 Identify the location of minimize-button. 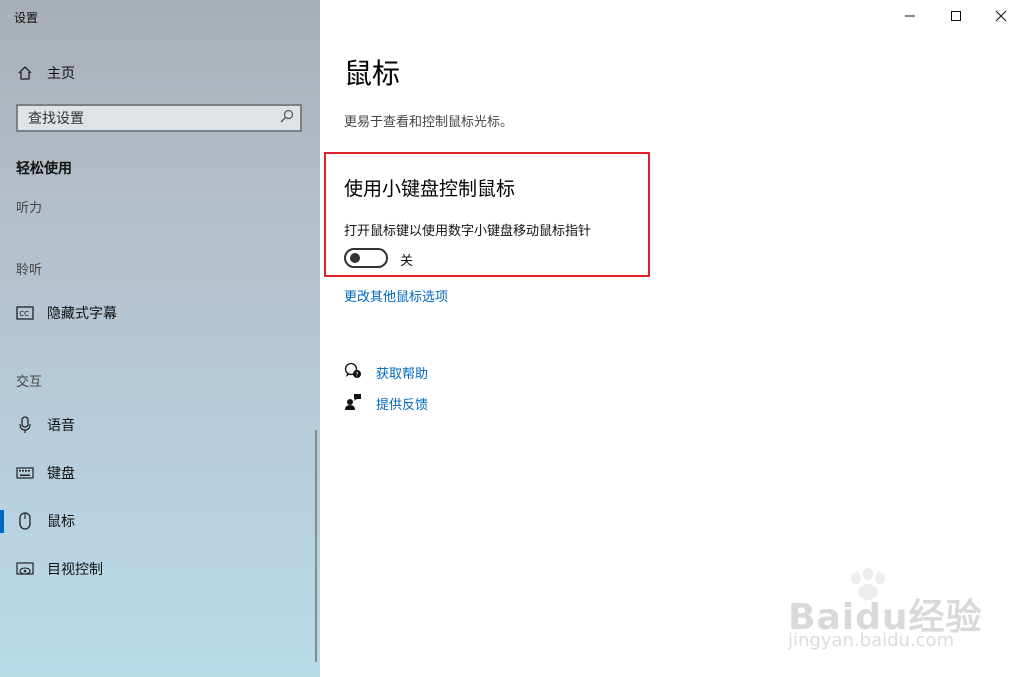
(910, 16).